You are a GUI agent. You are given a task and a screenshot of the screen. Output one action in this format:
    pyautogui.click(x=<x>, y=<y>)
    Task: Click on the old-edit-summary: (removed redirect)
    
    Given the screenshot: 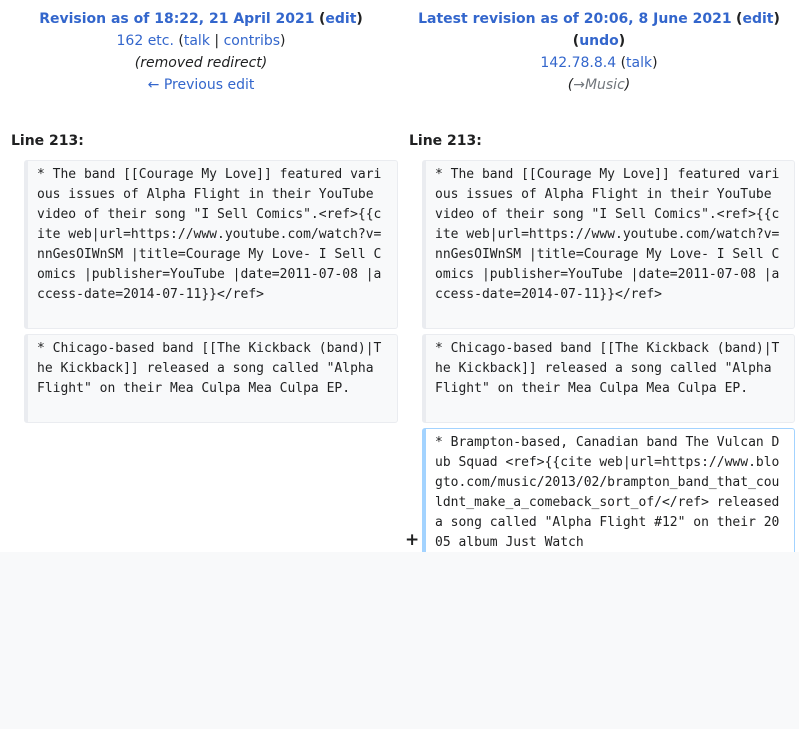 What is the action you would take?
    pyautogui.click(x=201, y=63)
    